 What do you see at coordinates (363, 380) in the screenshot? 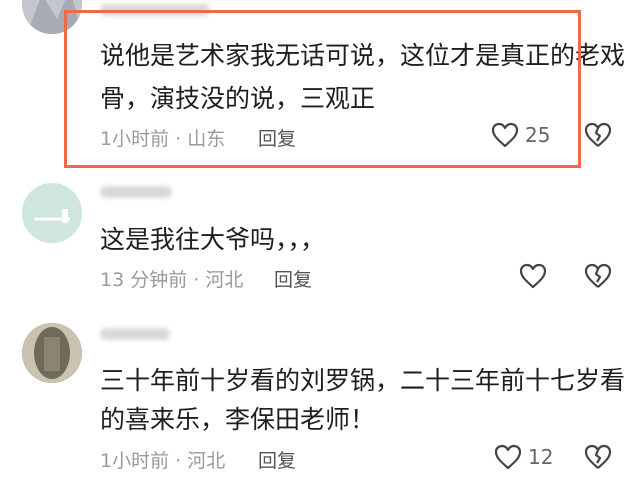
I see `comment-text-line: 三十年前十岁看的刘罗锅，二十三年前十七岁看` at bounding box center [363, 380].